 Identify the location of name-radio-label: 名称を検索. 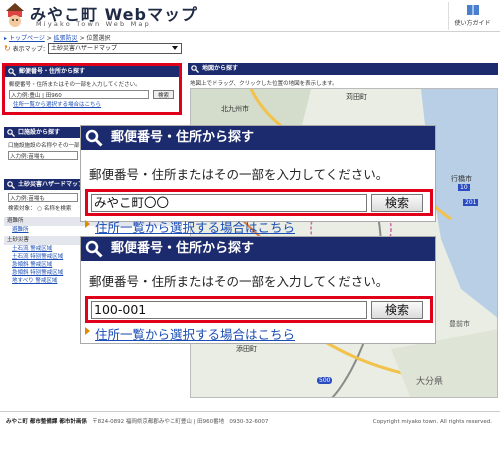
(57, 209).